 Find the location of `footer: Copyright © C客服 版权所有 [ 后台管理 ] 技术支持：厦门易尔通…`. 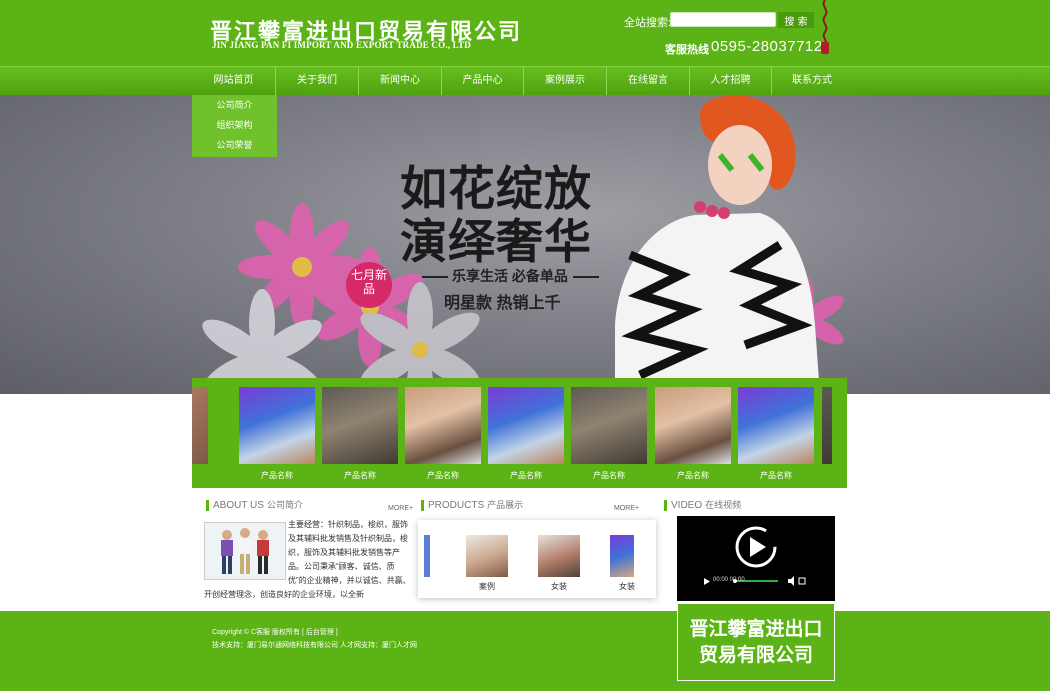

footer: Copyright © C客服 版权所有 [ 后台管理 ] 技术支持：厦门易尔通… is located at coordinates (525, 651).